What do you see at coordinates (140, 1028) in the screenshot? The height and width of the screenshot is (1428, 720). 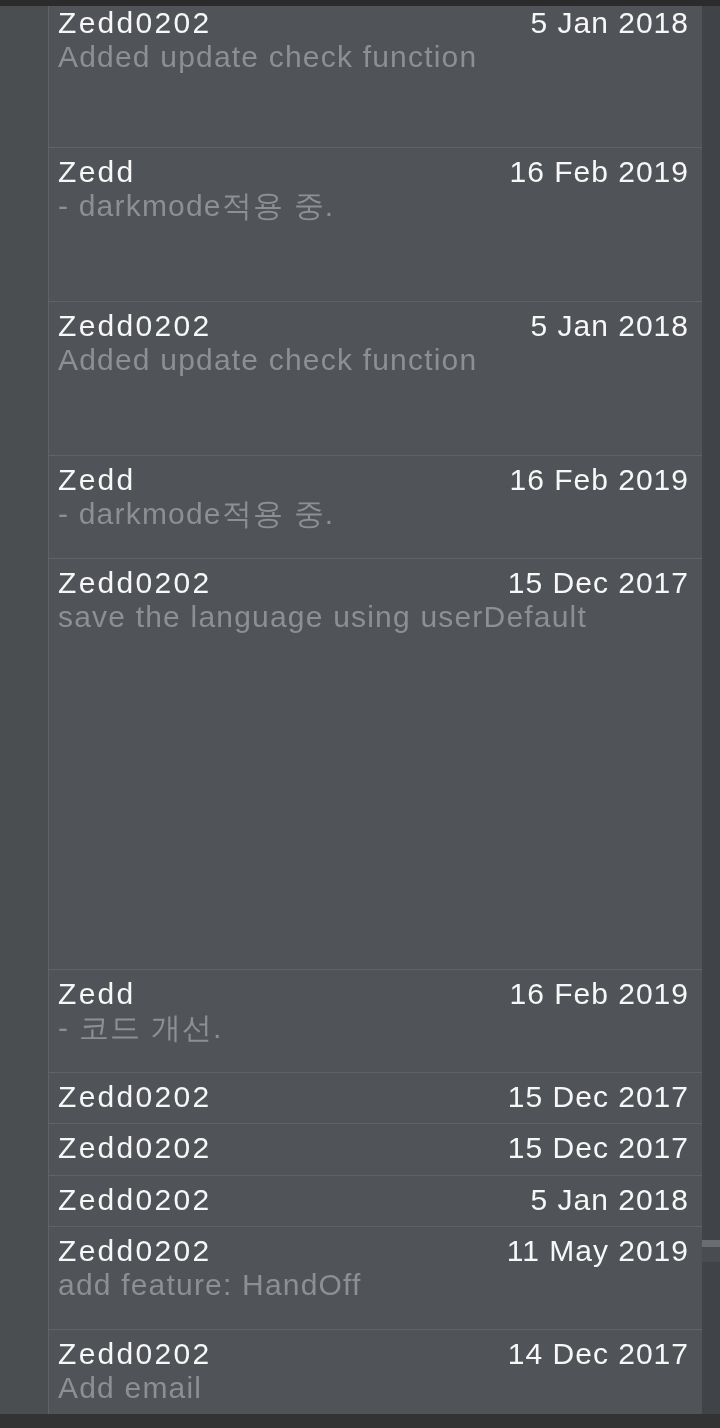 I see `commit-message: - 코드 개선.` at bounding box center [140, 1028].